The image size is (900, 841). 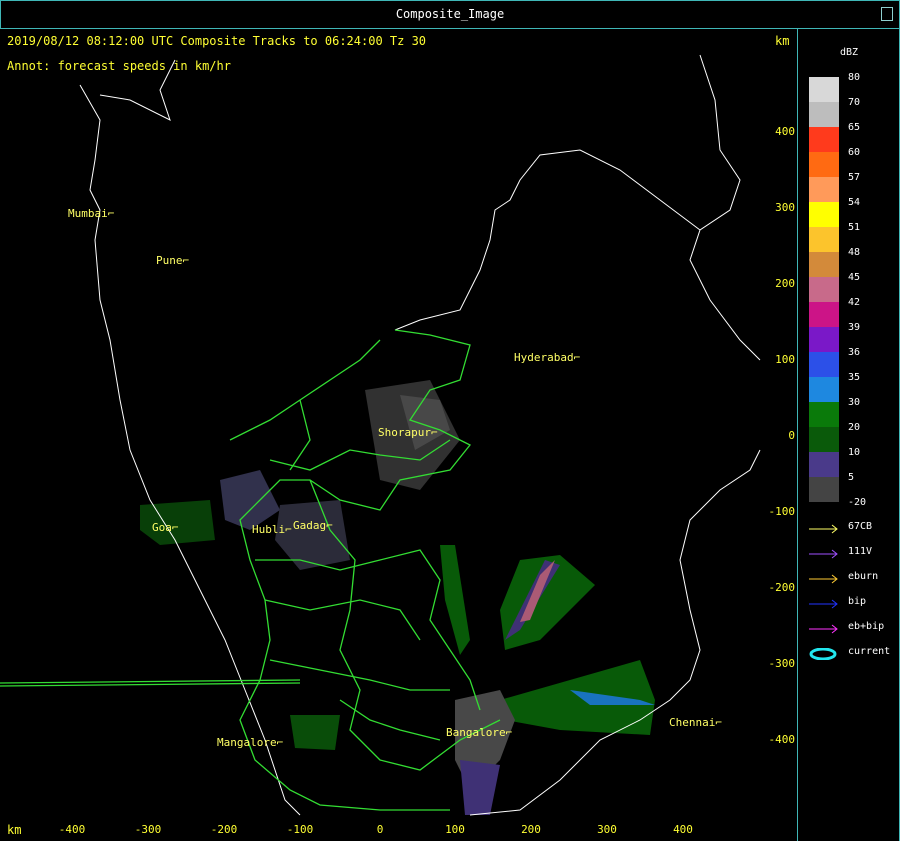 I want to click on y-tick: 200, so click(x=785, y=283).